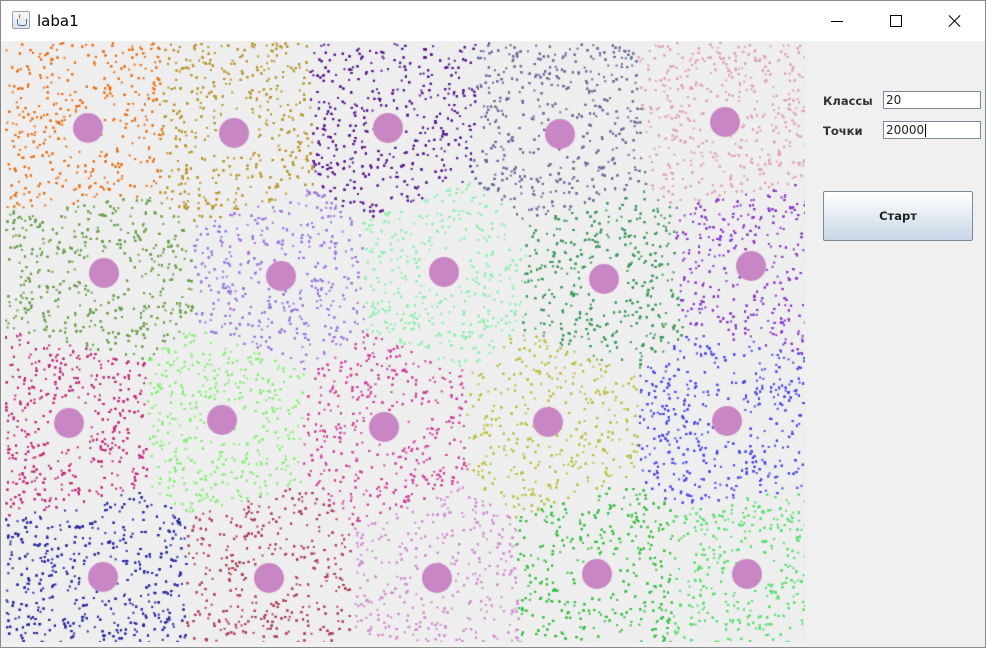 This screenshot has width=986, height=648. Describe the element at coordinates (926, 130) in the screenshot. I see `text-caret` at that location.